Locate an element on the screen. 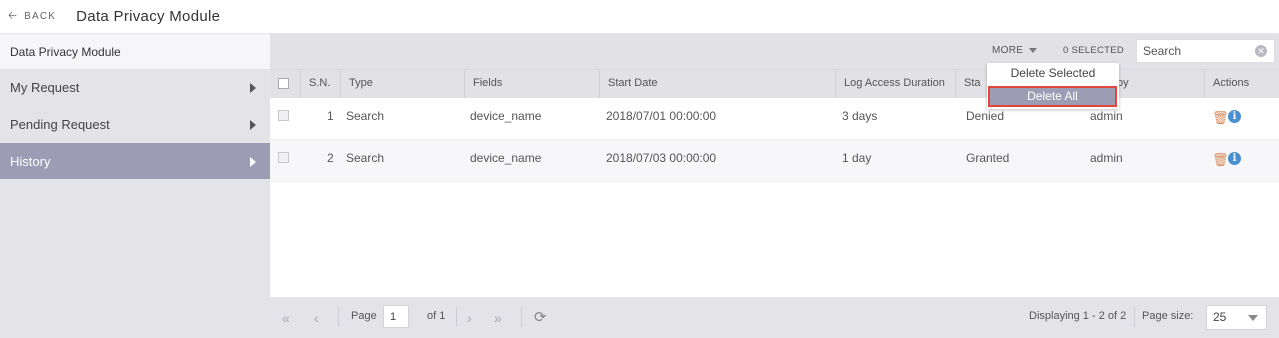 Image resolution: width=1279 pixels, height=338 pixels. next-page-icon: › is located at coordinates (469, 318).